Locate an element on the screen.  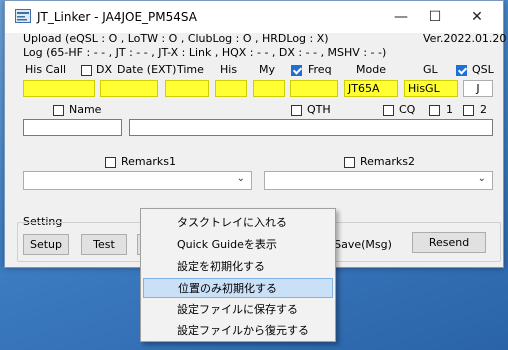
time-header: Time is located at coordinates (190, 69).